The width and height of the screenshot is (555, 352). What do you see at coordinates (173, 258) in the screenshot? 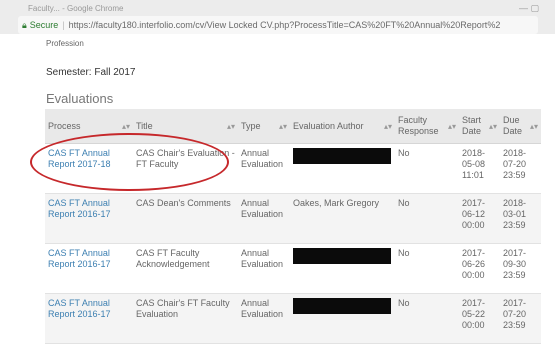
I see `title-cell: CAS FT Faculty Acknowledgement` at bounding box center [173, 258].